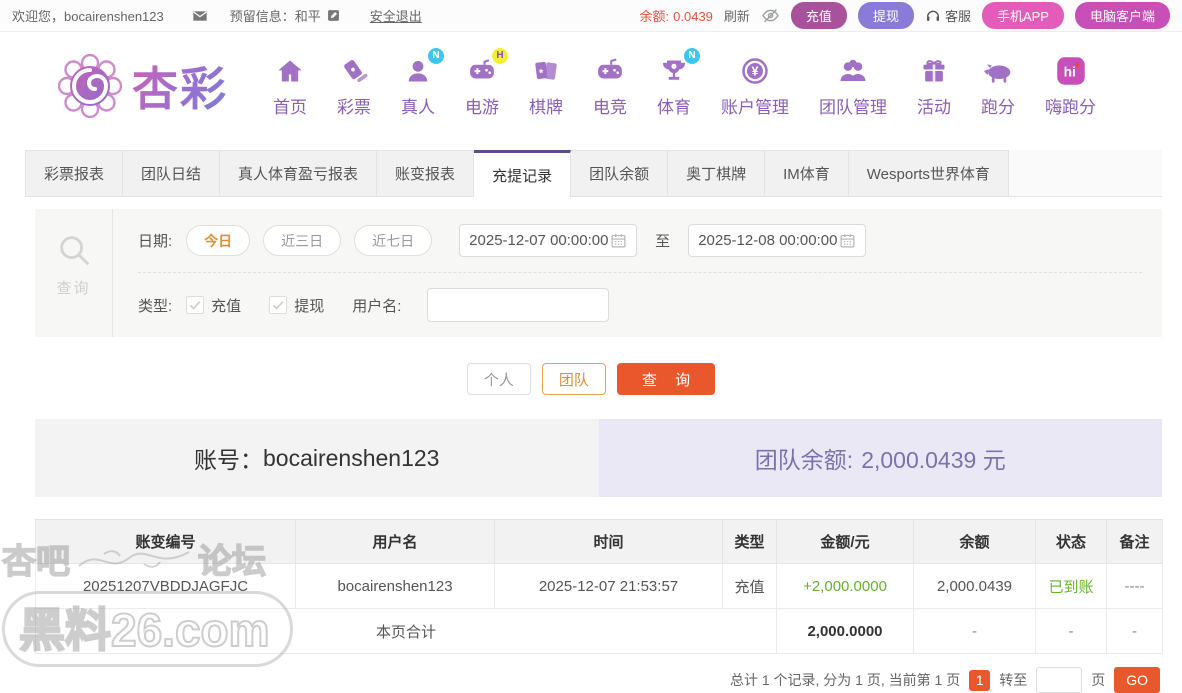 This screenshot has height=693, width=1182. I want to click on query-button: 查 询, so click(666, 379).